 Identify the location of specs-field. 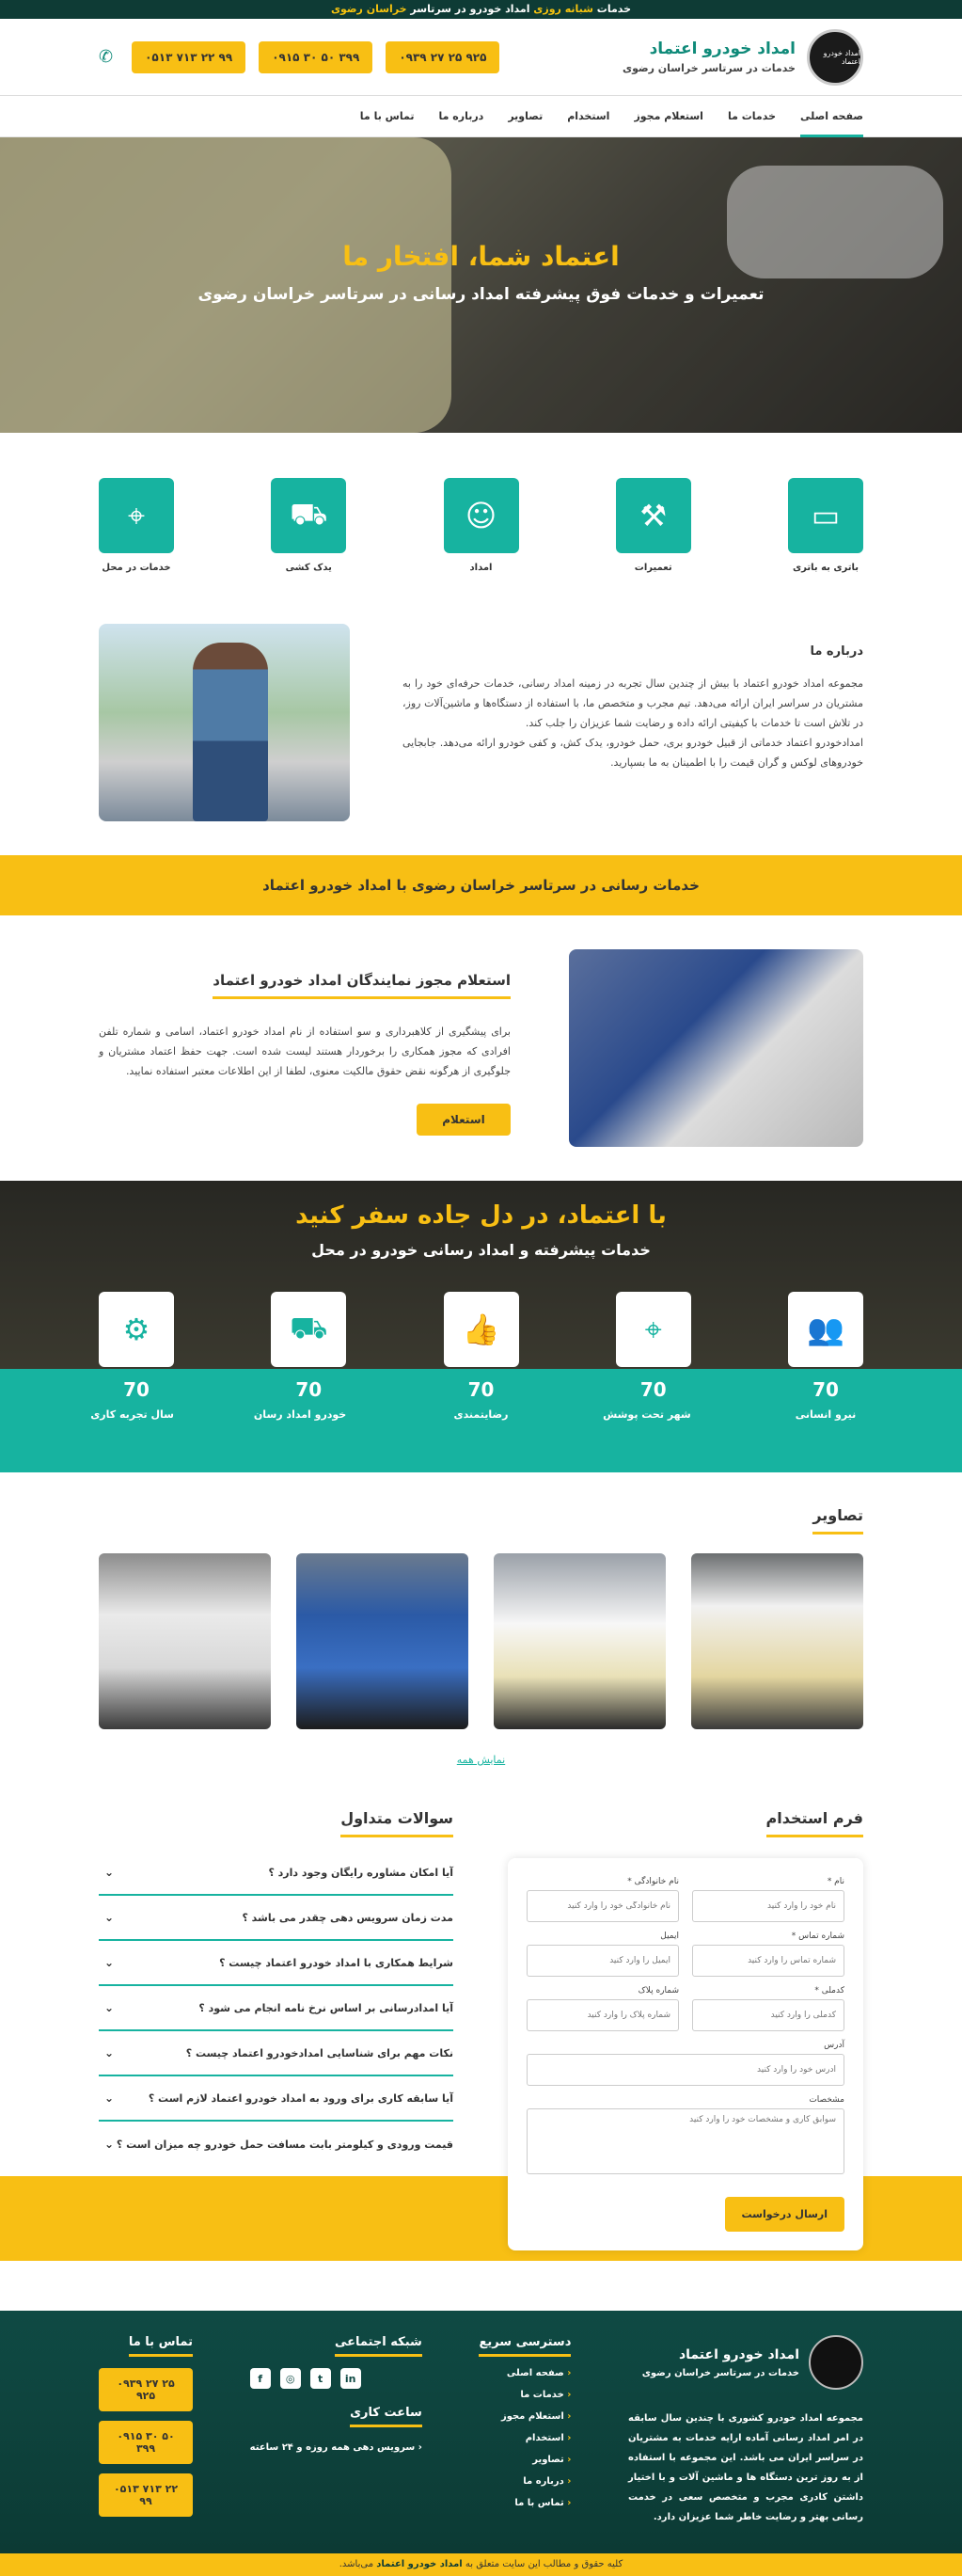
(686, 2141).